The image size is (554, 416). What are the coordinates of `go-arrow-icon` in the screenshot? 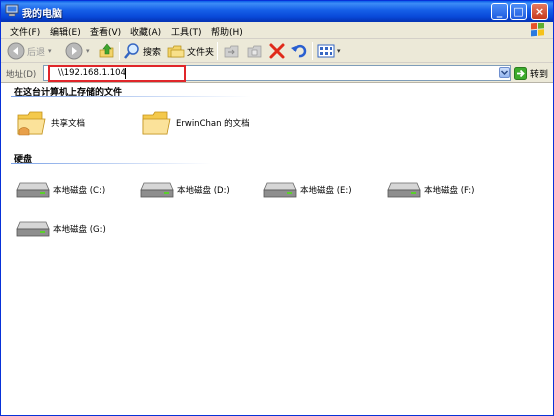 It's located at (520, 73).